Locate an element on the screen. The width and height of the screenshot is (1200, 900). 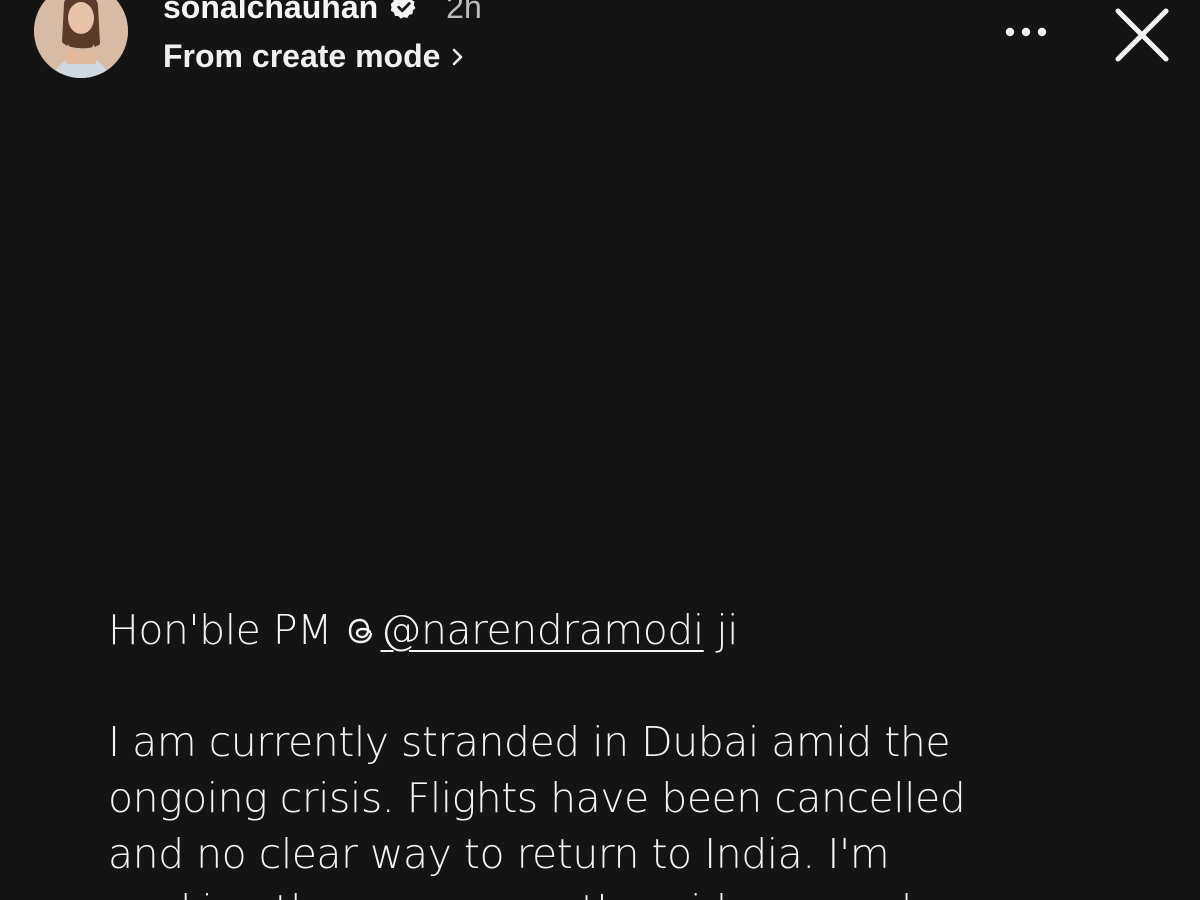
username: sonalchauhan is located at coordinates (270, 13).